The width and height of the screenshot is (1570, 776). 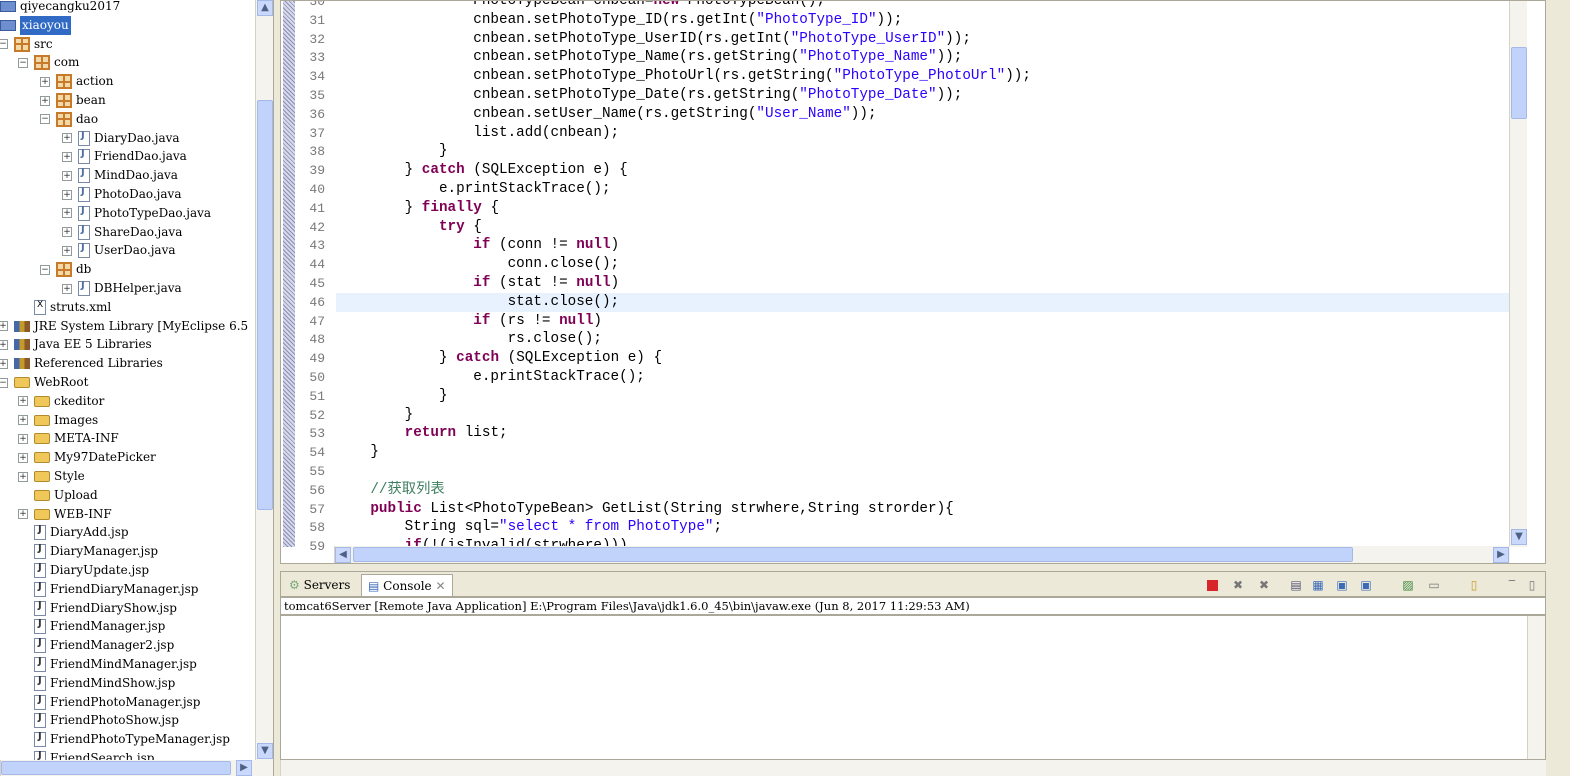 I want to click on tree-item: + DBHelper.java, so click(x=122, y=288).